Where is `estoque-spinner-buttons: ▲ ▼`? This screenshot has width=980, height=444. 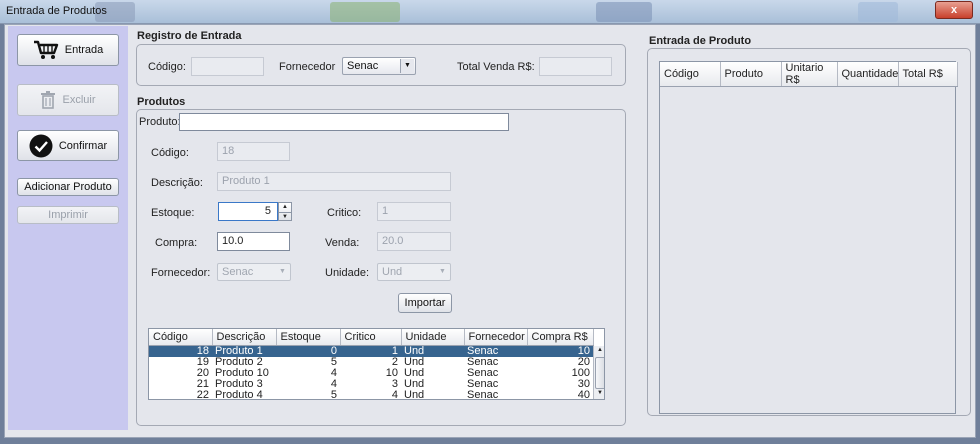
estoque-spinner-buttons: ▲ ▼ is located at coordinates (285, 211).